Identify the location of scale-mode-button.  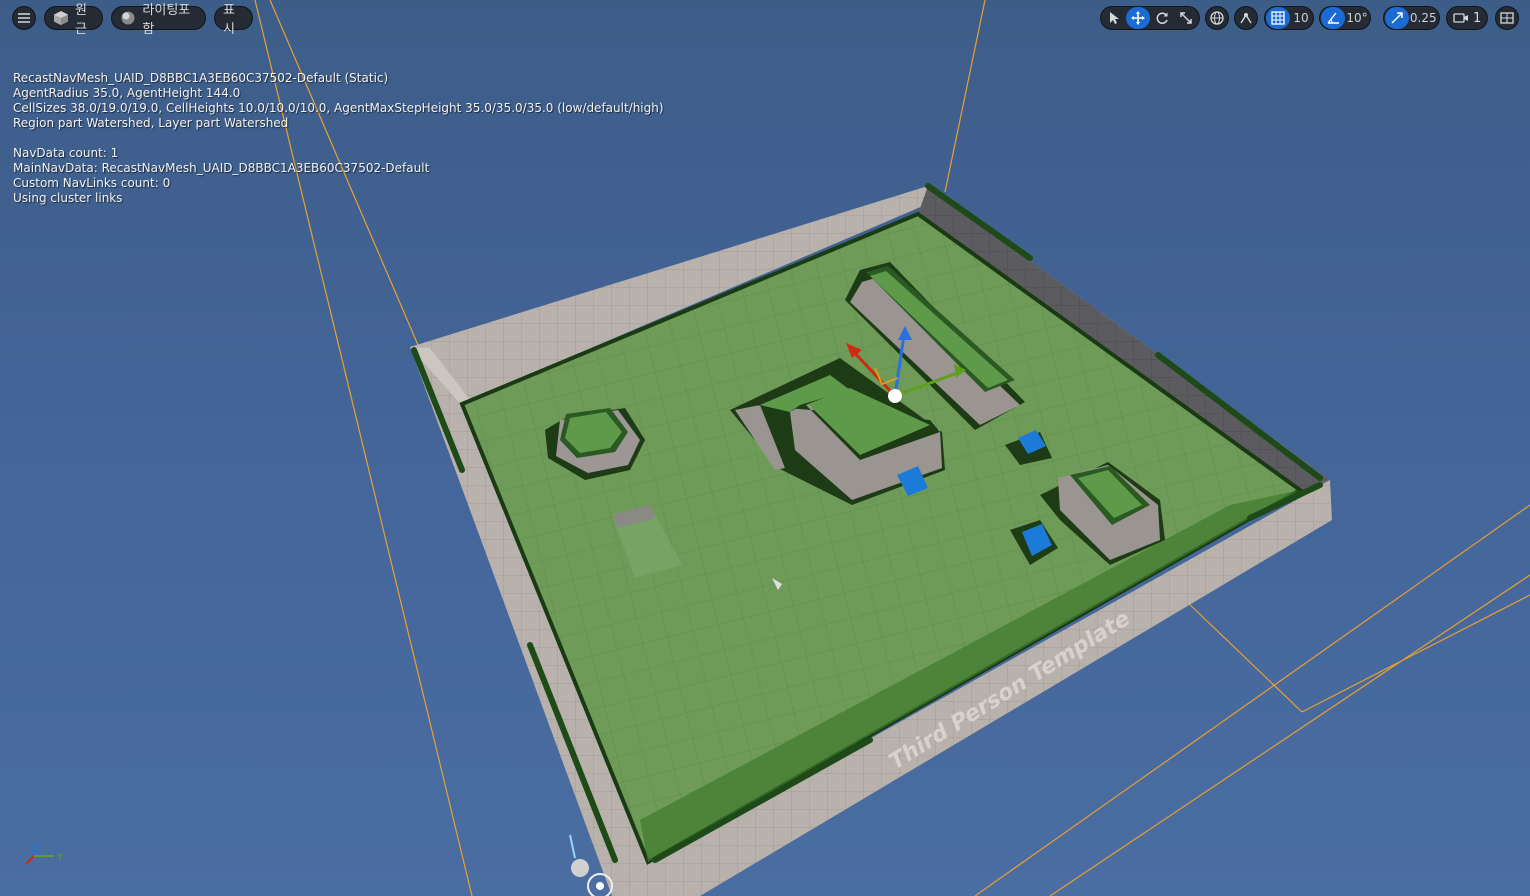
(1186, 18).